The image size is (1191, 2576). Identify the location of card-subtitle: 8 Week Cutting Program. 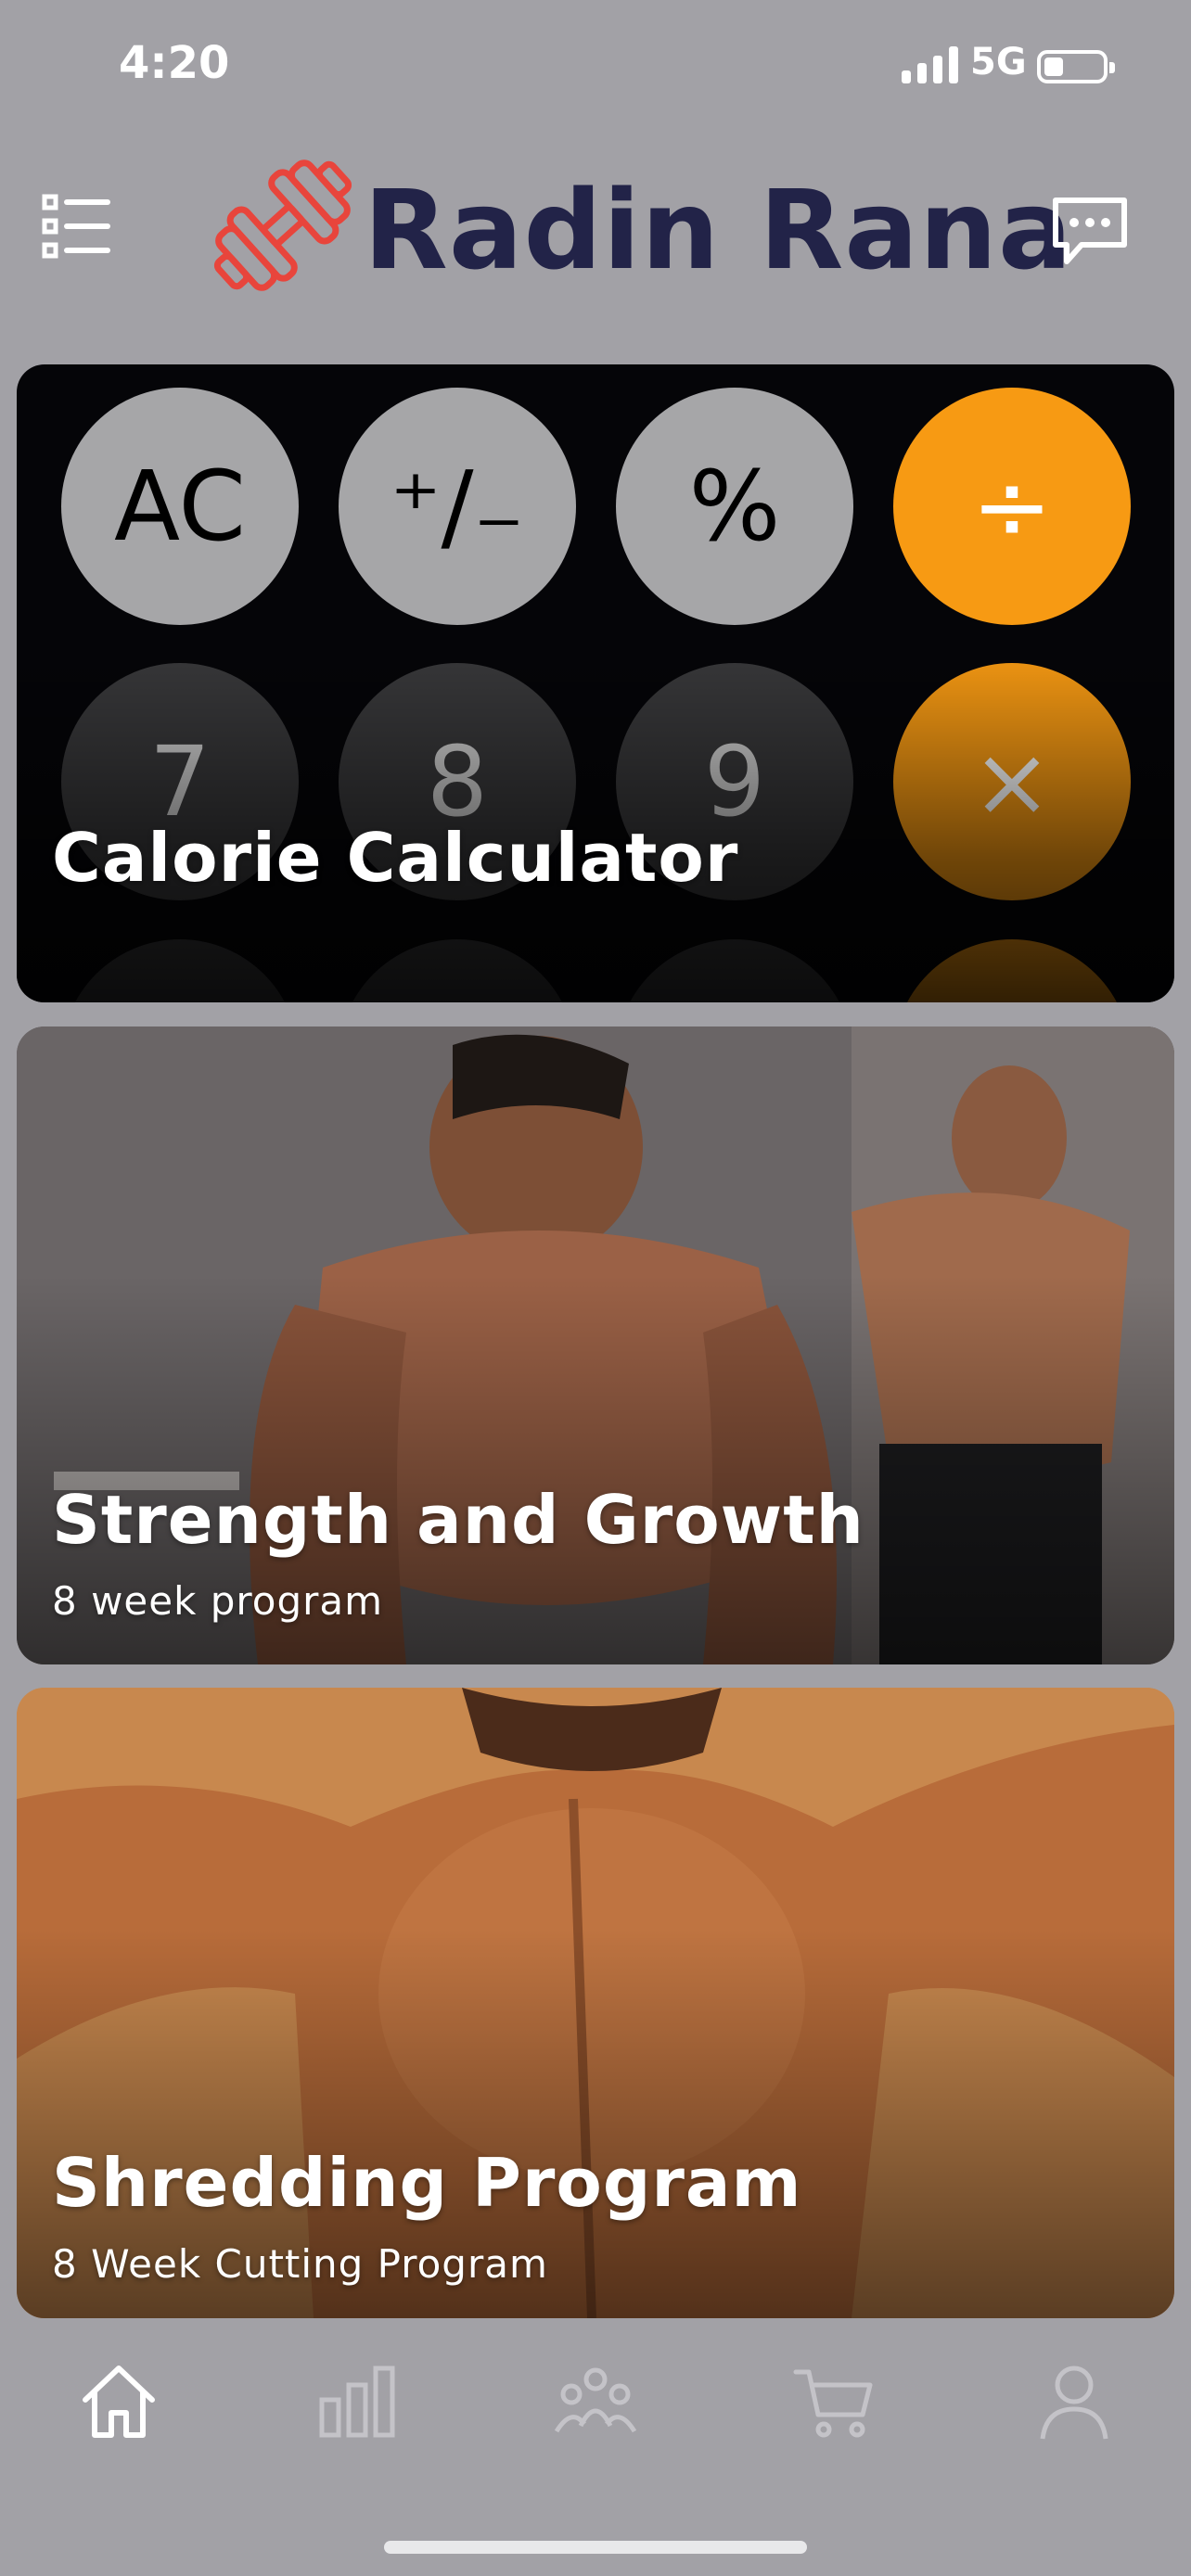
(300, 2264).